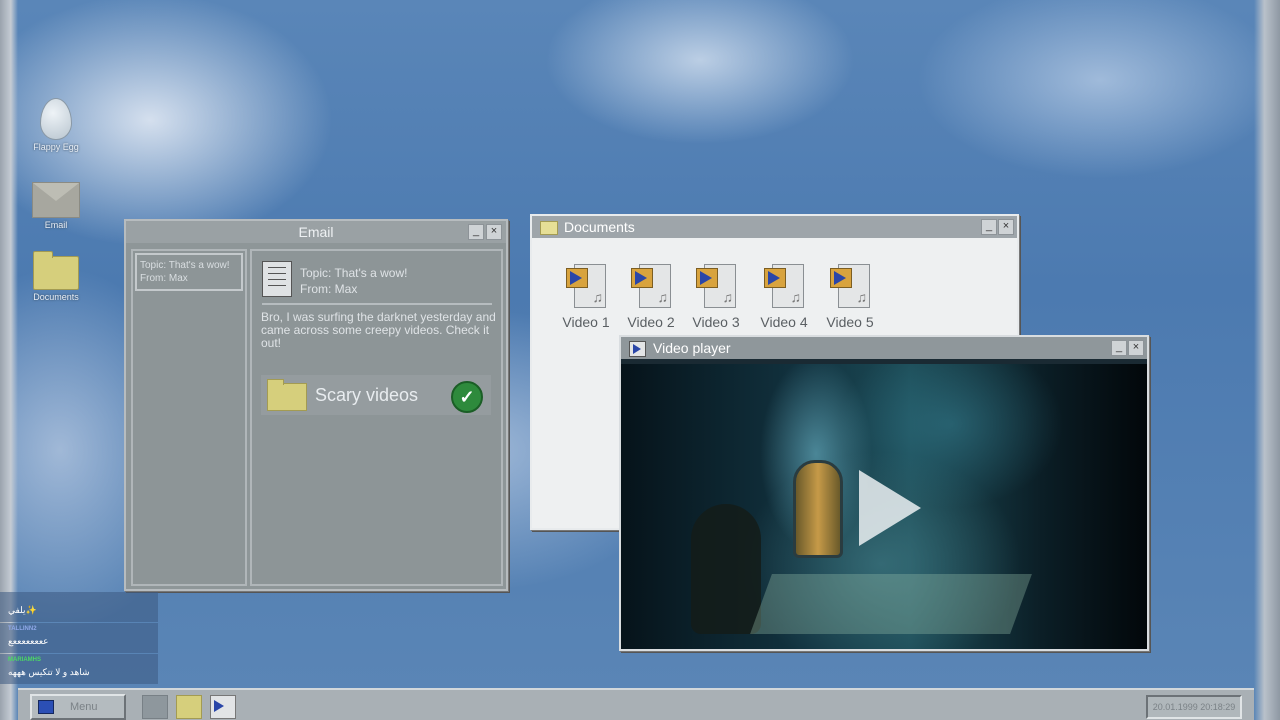 The width and height of the screenshot is (1280, 720). What do you see at coordinates (56, 200) in the screenshot?
I see `envelope-icon` at bounding box center [56, 200].